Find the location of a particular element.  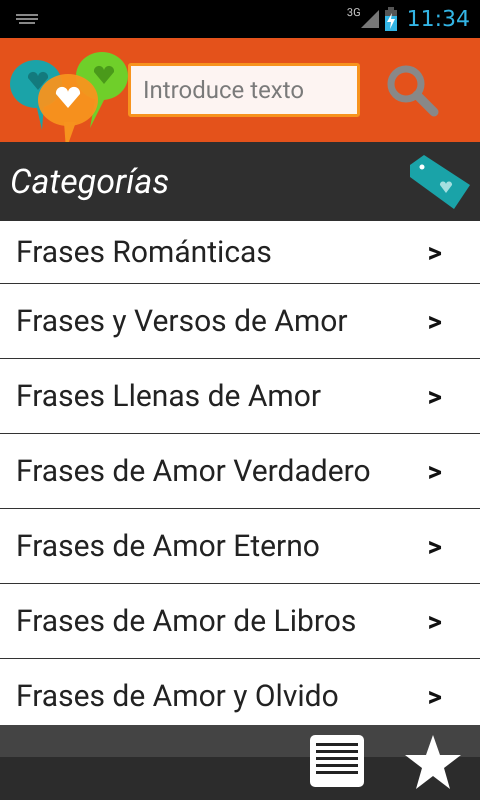

tag-icon is located at coordinates (440, 181).